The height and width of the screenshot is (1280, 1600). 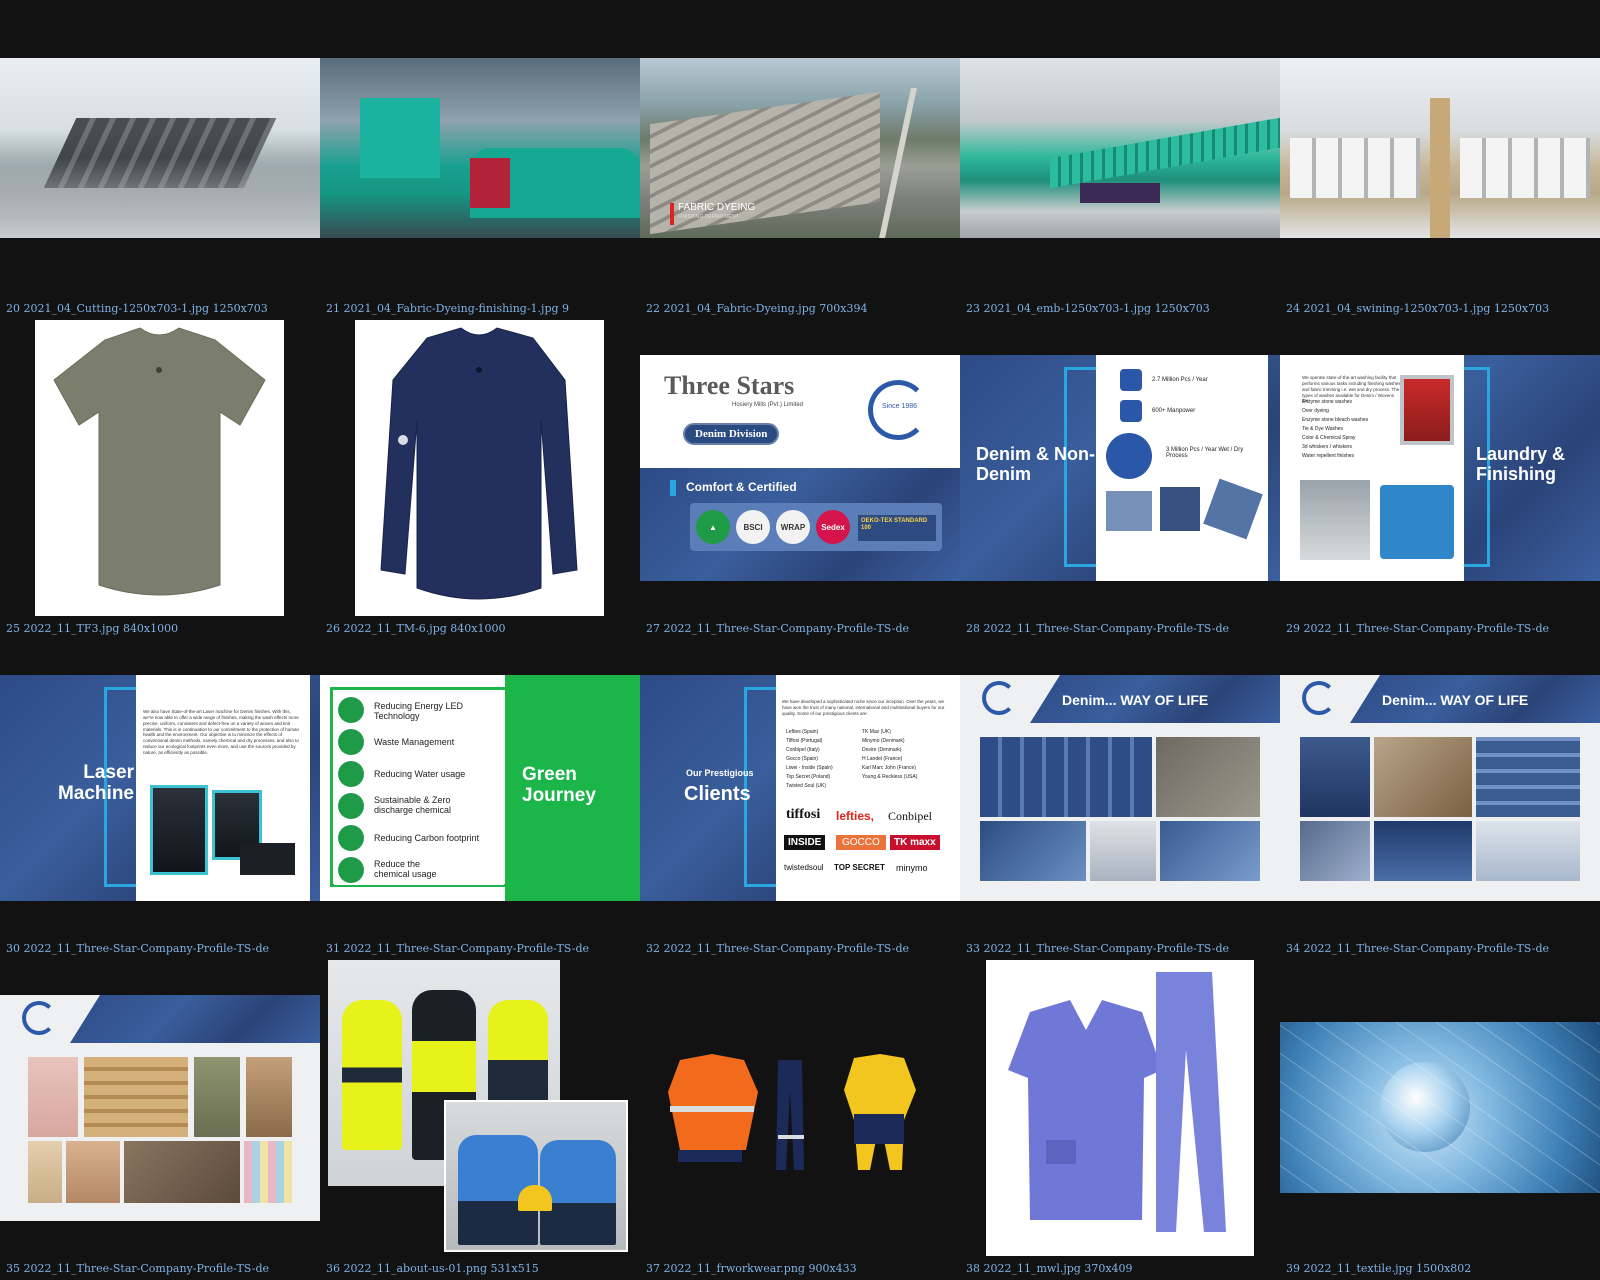 I want to click on thumbnail-cell: 37 2022_11_frworkwear.png 900x433, so click(x=800, y=1120).